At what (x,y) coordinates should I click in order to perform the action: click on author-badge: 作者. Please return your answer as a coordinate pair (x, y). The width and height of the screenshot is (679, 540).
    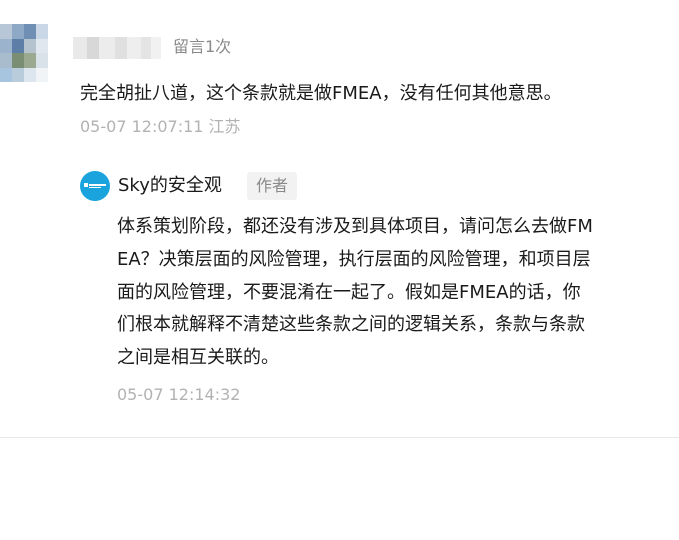
    Looking at the image, I should click on (272, 186).